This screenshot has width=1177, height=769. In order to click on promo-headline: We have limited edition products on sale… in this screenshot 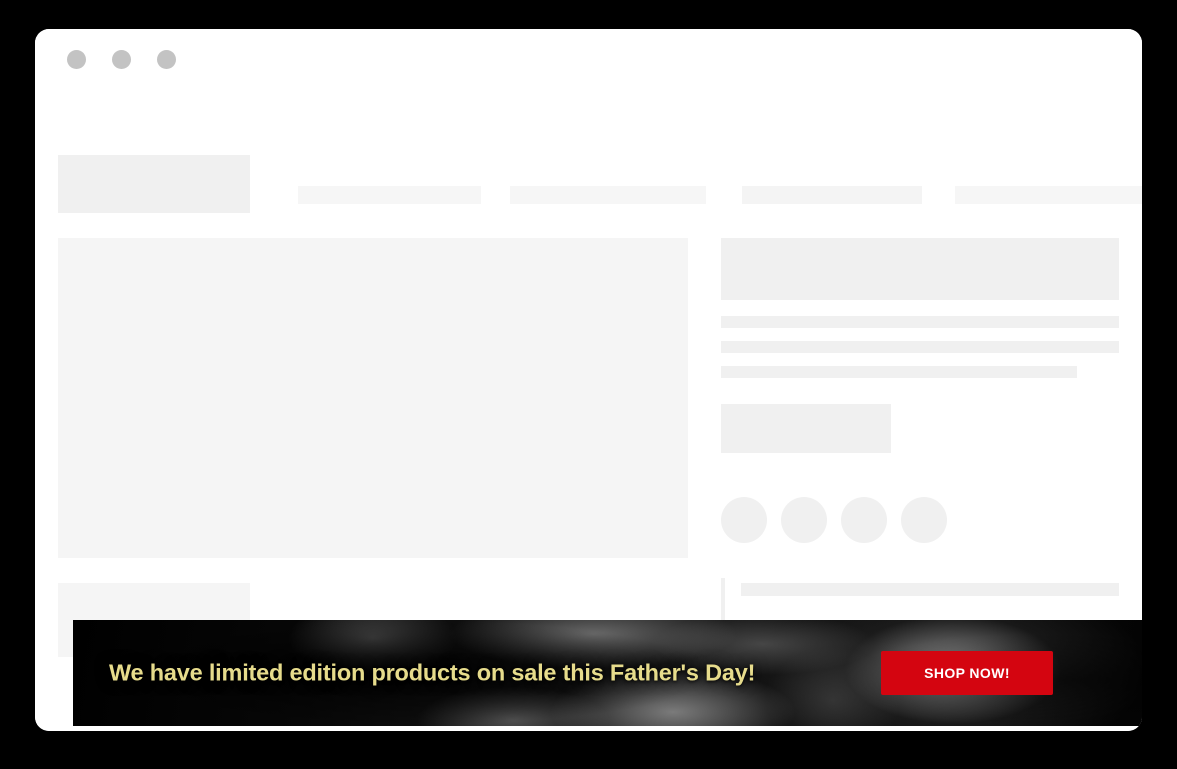, I will do `click(432, 672)`.